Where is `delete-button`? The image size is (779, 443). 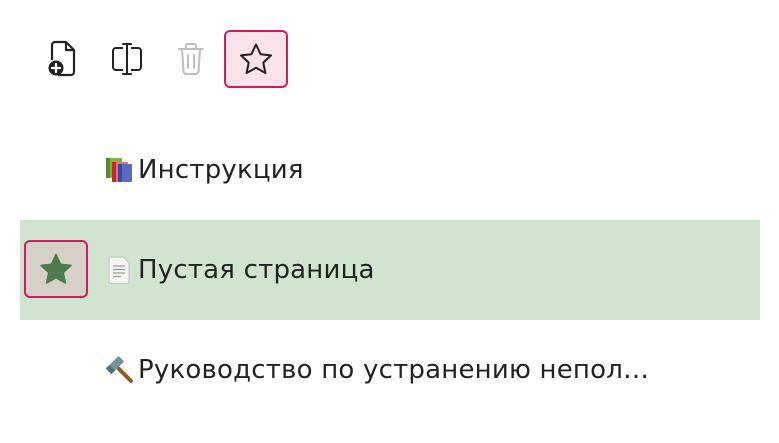 delete-button is located at coordinates (191, 59).